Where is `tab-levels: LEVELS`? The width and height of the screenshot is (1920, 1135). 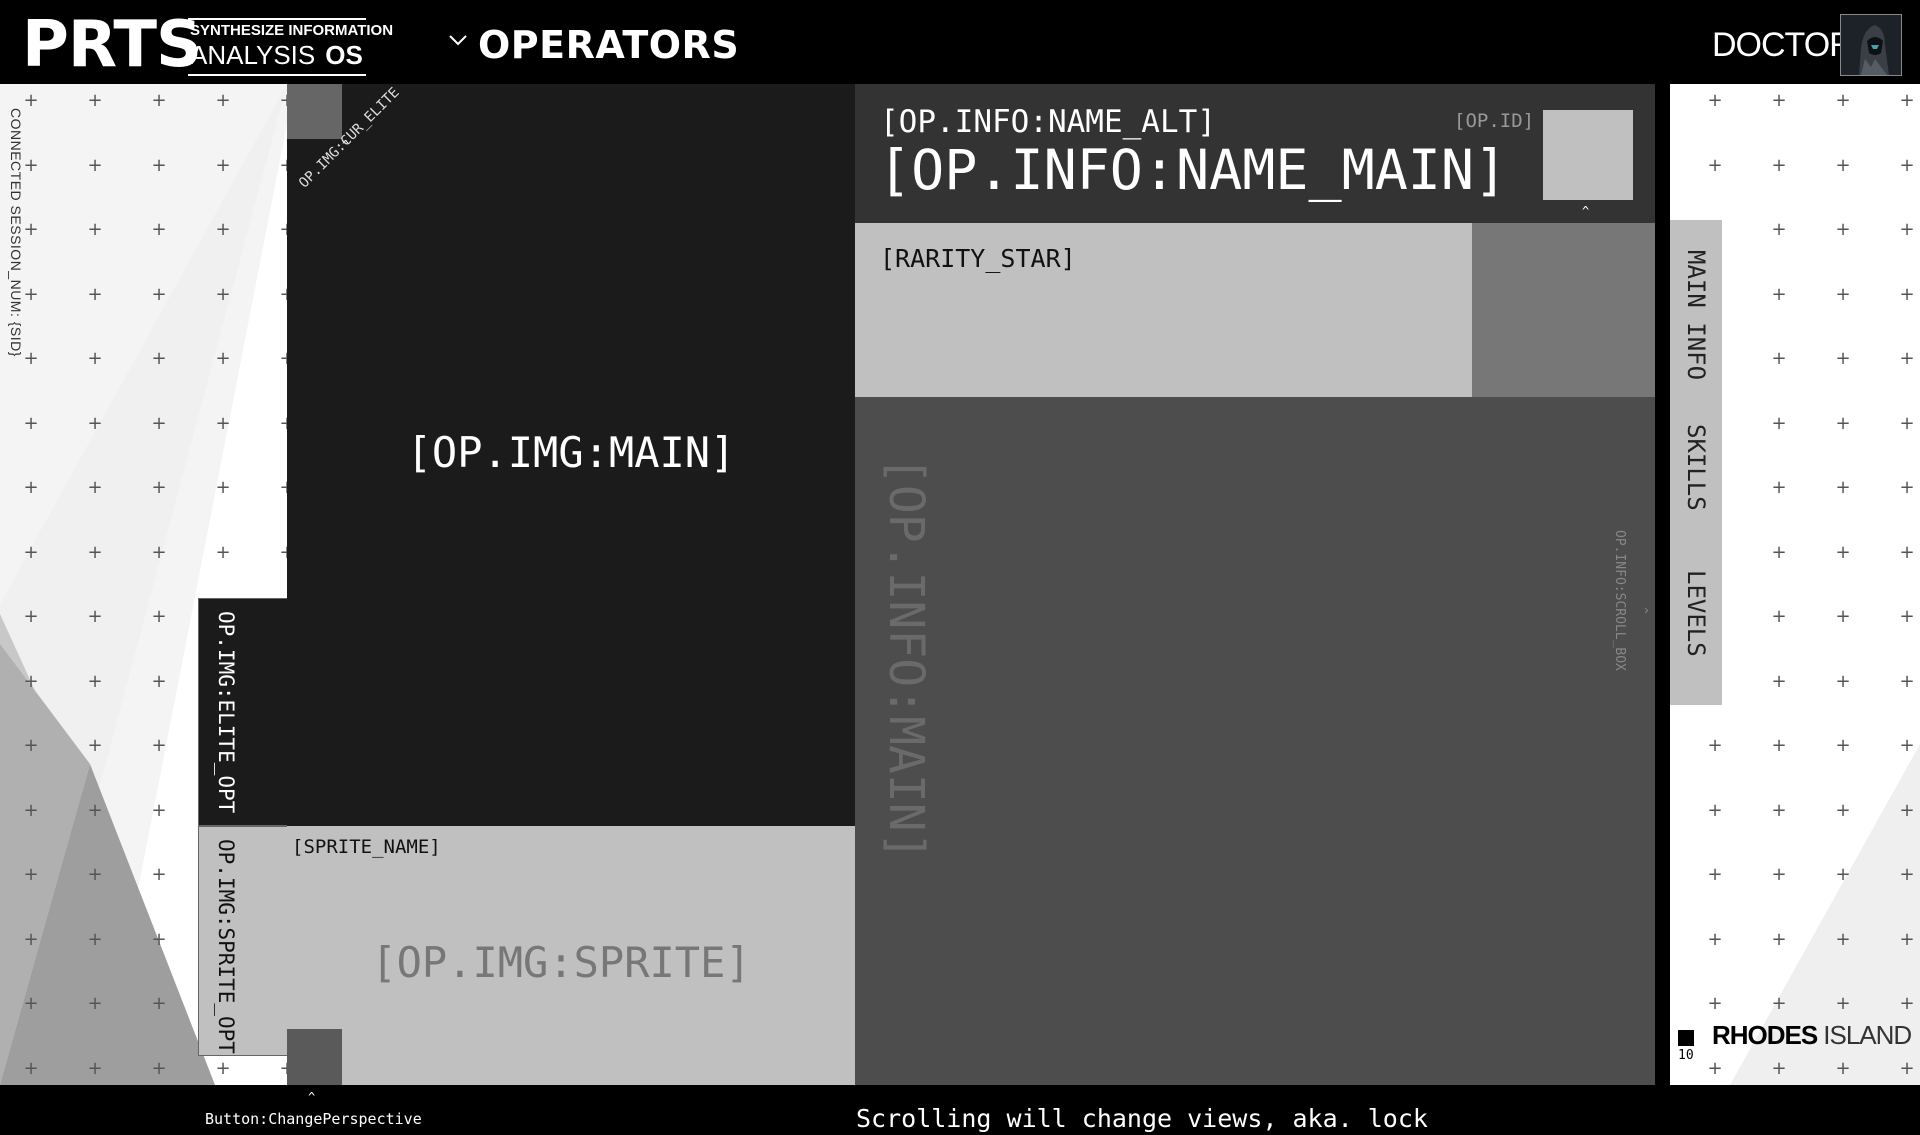
tab-levels: LEVELS is located at coordinates (1696, 613).